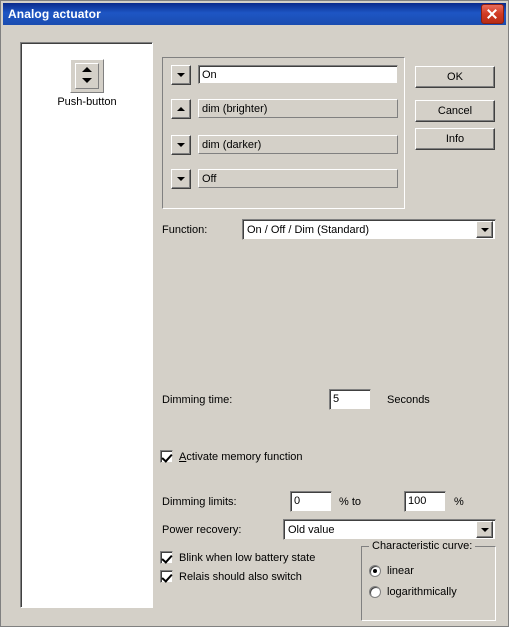 The image size is (509, 627). I want to click on characteristic-curve-linear-label: linear, so click(400, 571).